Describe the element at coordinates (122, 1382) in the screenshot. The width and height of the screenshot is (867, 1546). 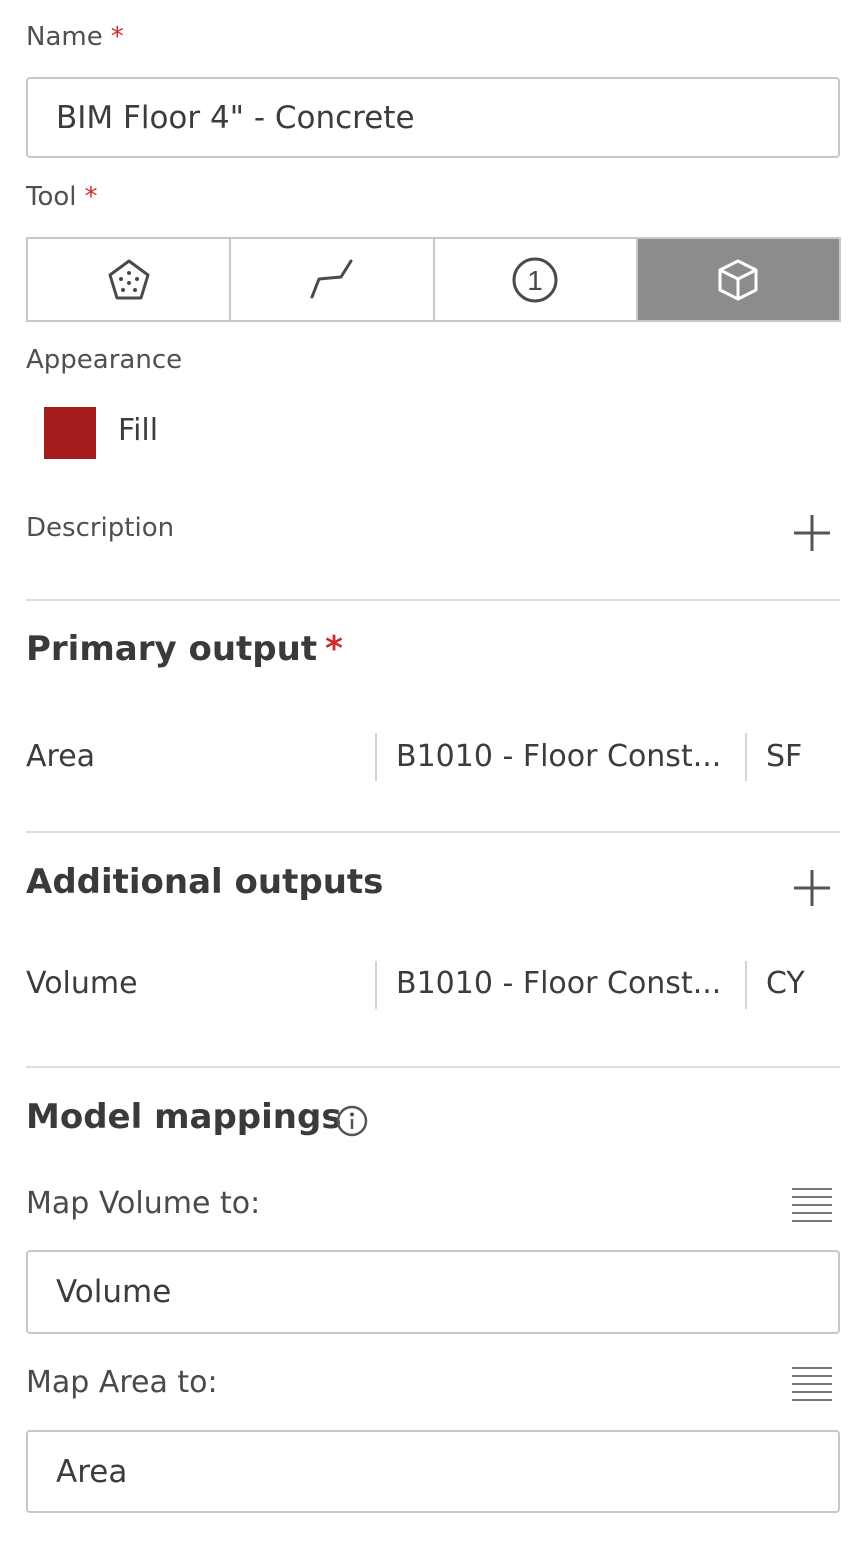
I see `map-area-label: Map Area to:` at that location.